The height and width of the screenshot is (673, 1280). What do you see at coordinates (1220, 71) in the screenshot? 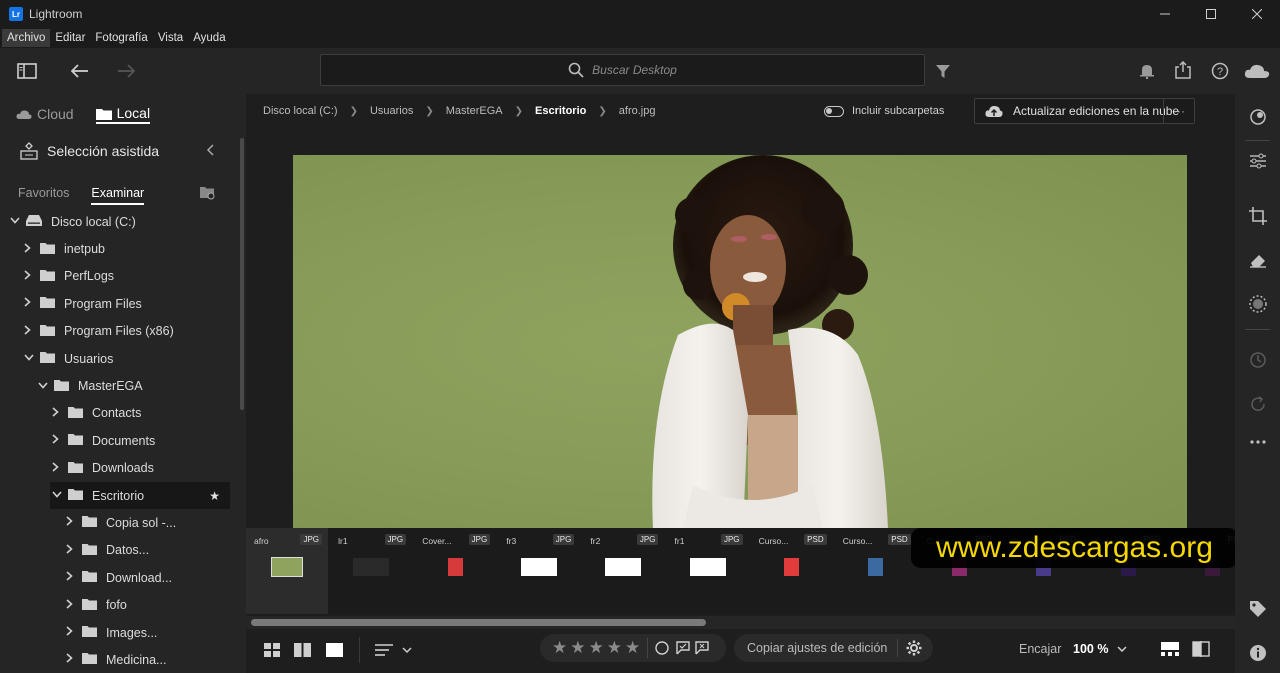
I see `help-button: ?` at bounding box center [1220, 71].